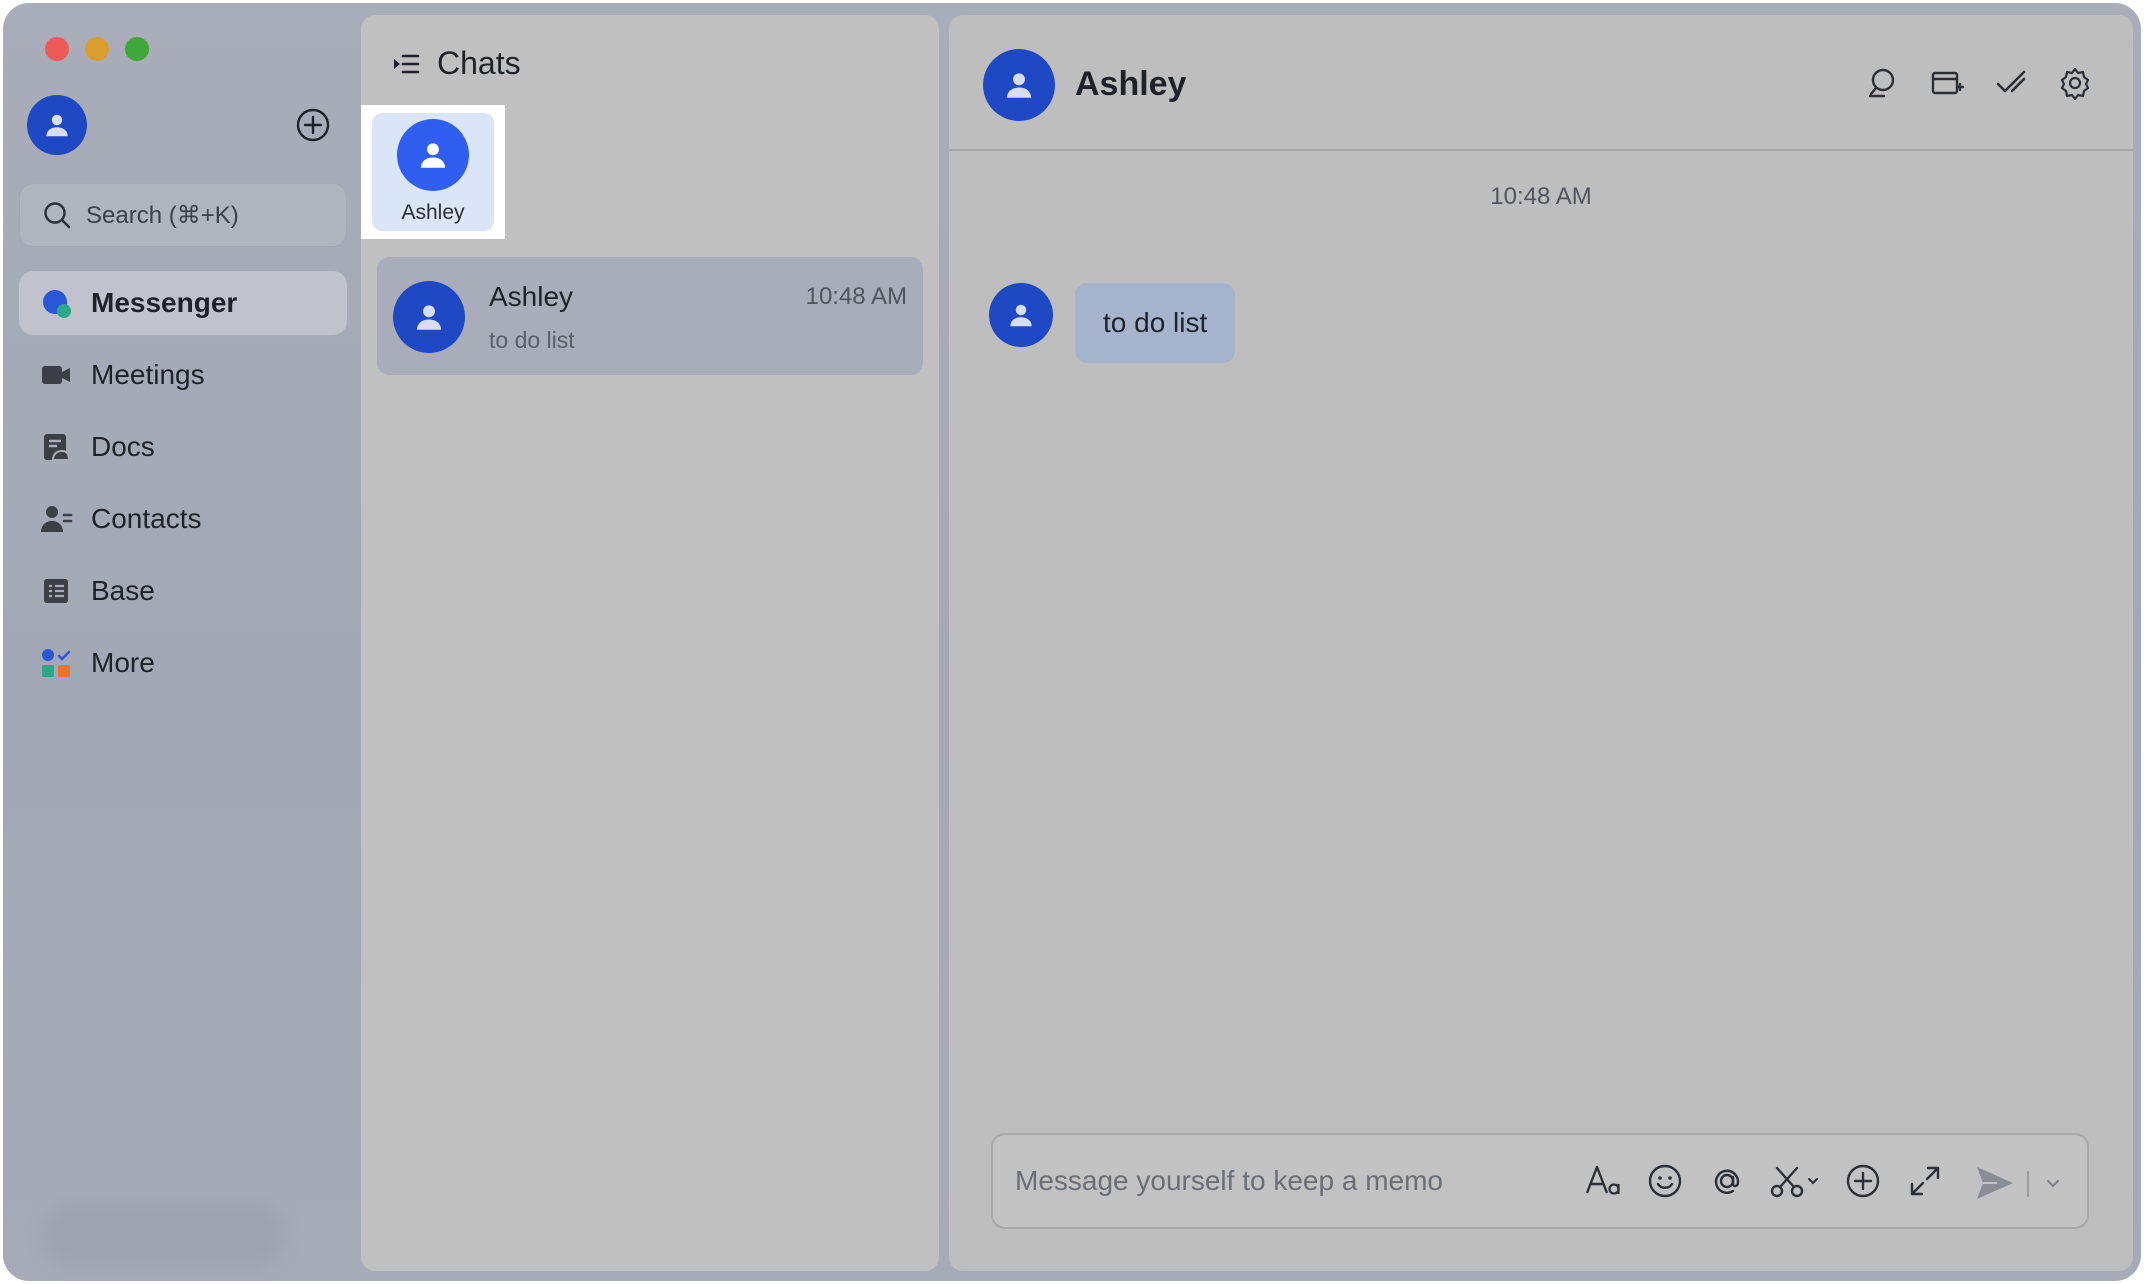 This screenshot has height=1284, width=2148. I want to click on screenshot-button, so click(1795, 1181).